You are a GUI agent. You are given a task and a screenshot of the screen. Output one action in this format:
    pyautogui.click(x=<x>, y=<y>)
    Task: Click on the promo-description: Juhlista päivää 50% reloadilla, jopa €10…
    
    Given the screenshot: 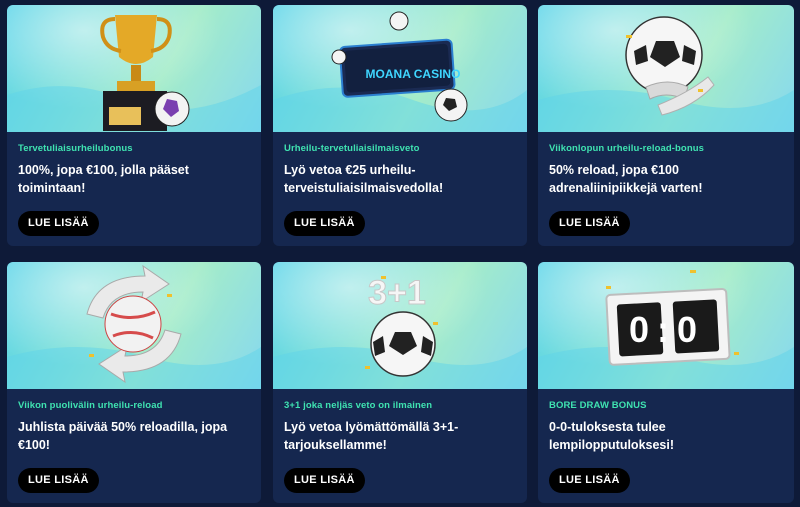 What is the action you would take?
    pyautogui.click(x=123, y=436)
    